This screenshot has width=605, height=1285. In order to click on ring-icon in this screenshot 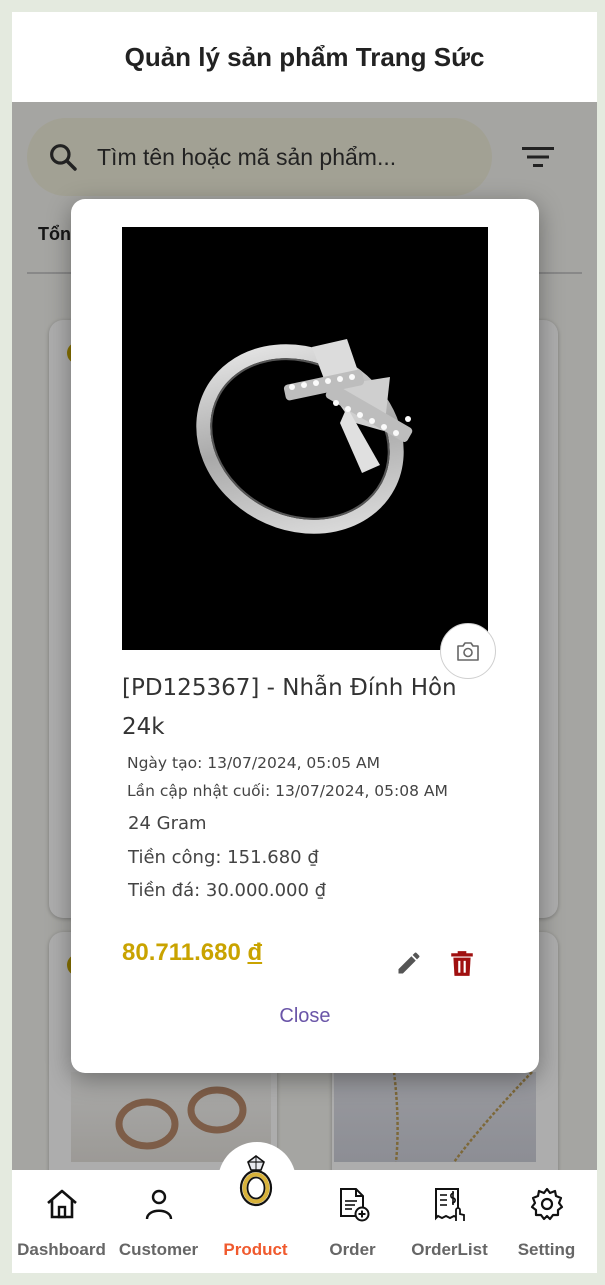, I will do `click(255, 1181)`.